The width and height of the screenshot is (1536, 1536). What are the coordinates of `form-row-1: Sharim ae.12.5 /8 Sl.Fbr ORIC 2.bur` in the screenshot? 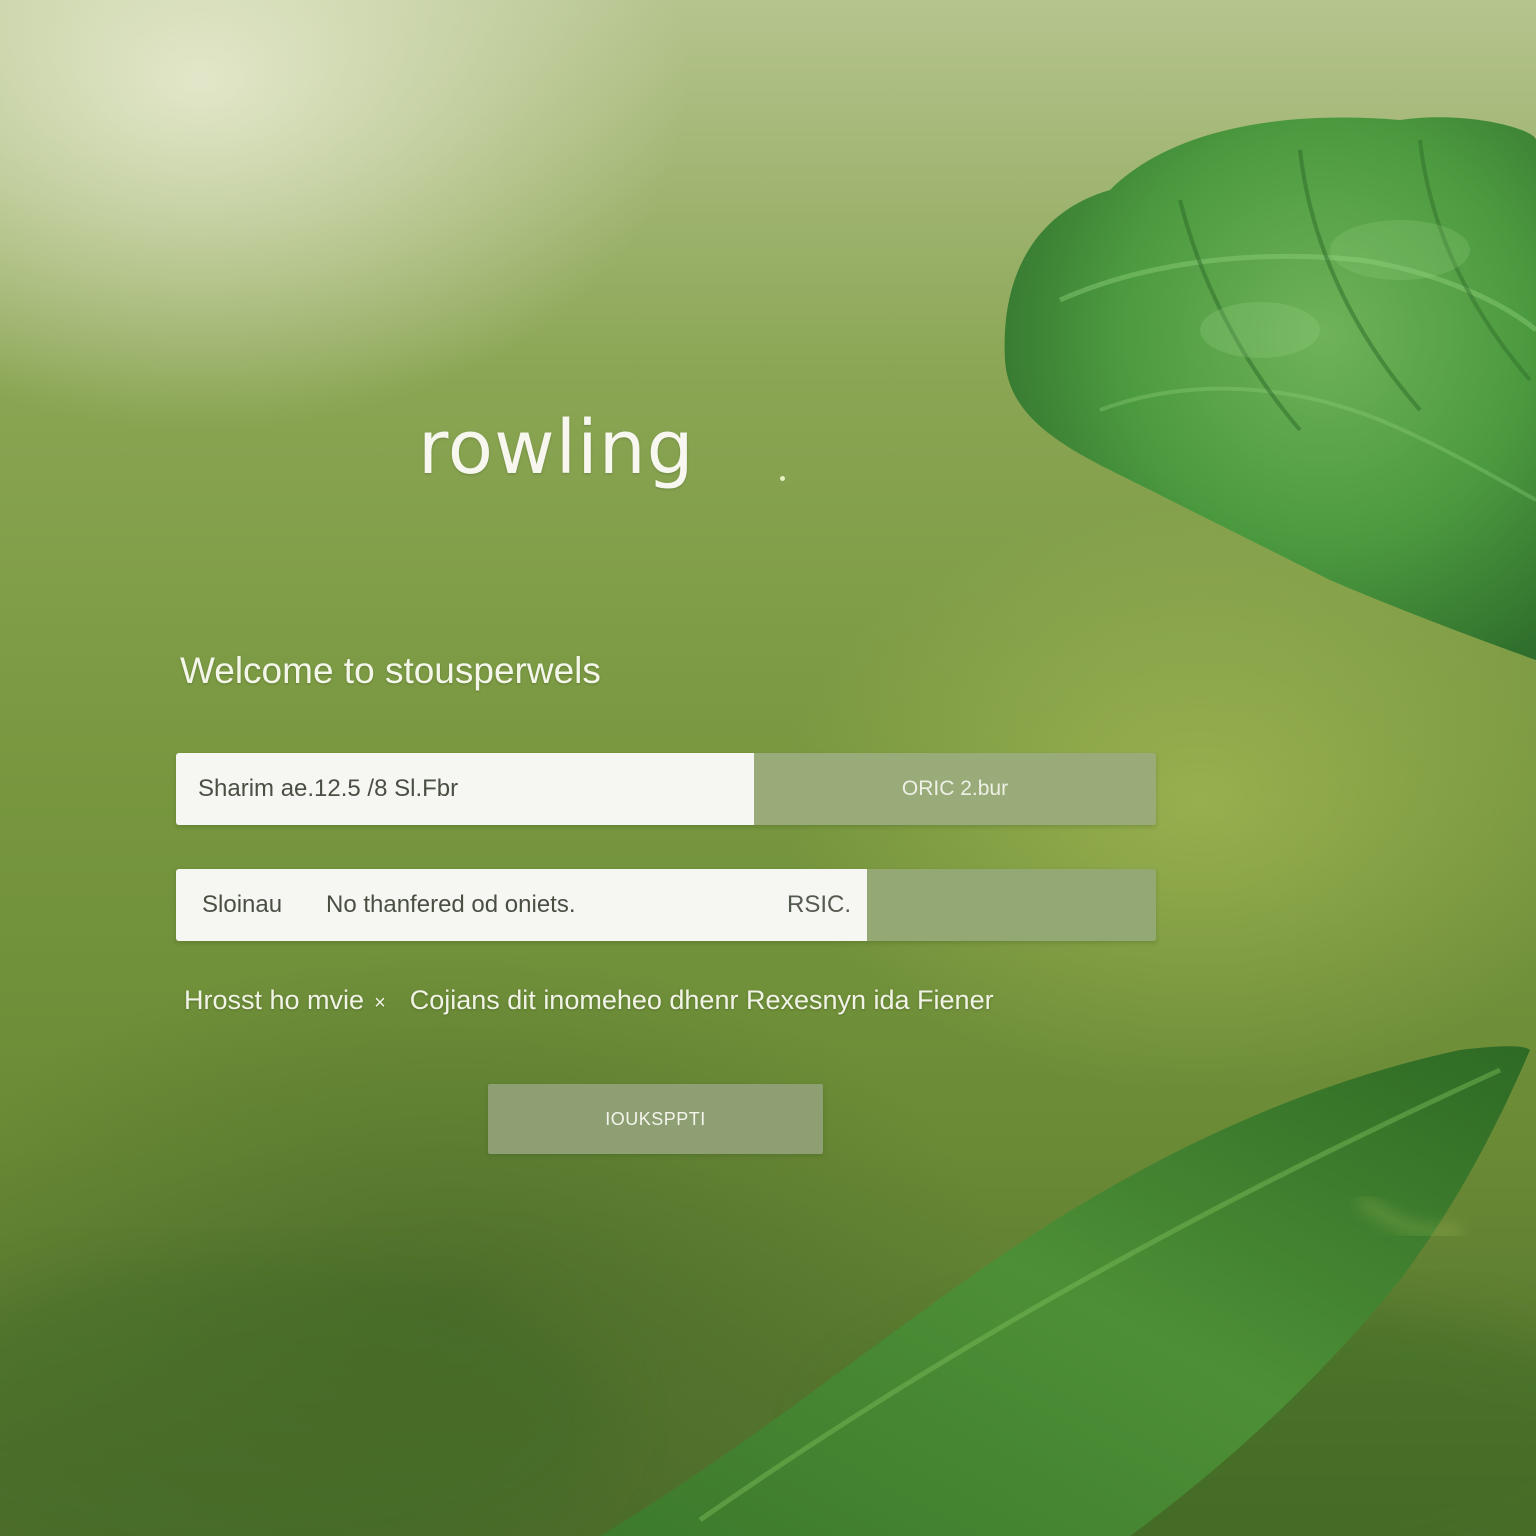 It's located at (666, 789).